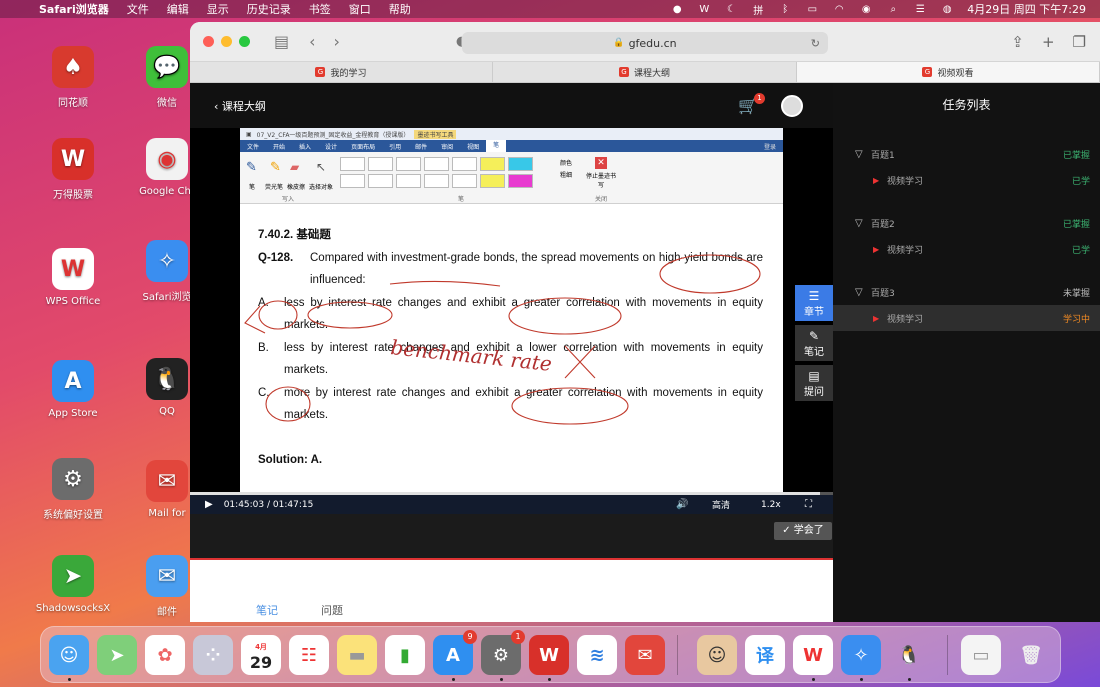 Image resolution: width=1100 pixels, height=687 pixels. What do you see at coordinates (226, 41) in the screenshot?
I see `minimize-window-button` at bounding box center [226, 41].